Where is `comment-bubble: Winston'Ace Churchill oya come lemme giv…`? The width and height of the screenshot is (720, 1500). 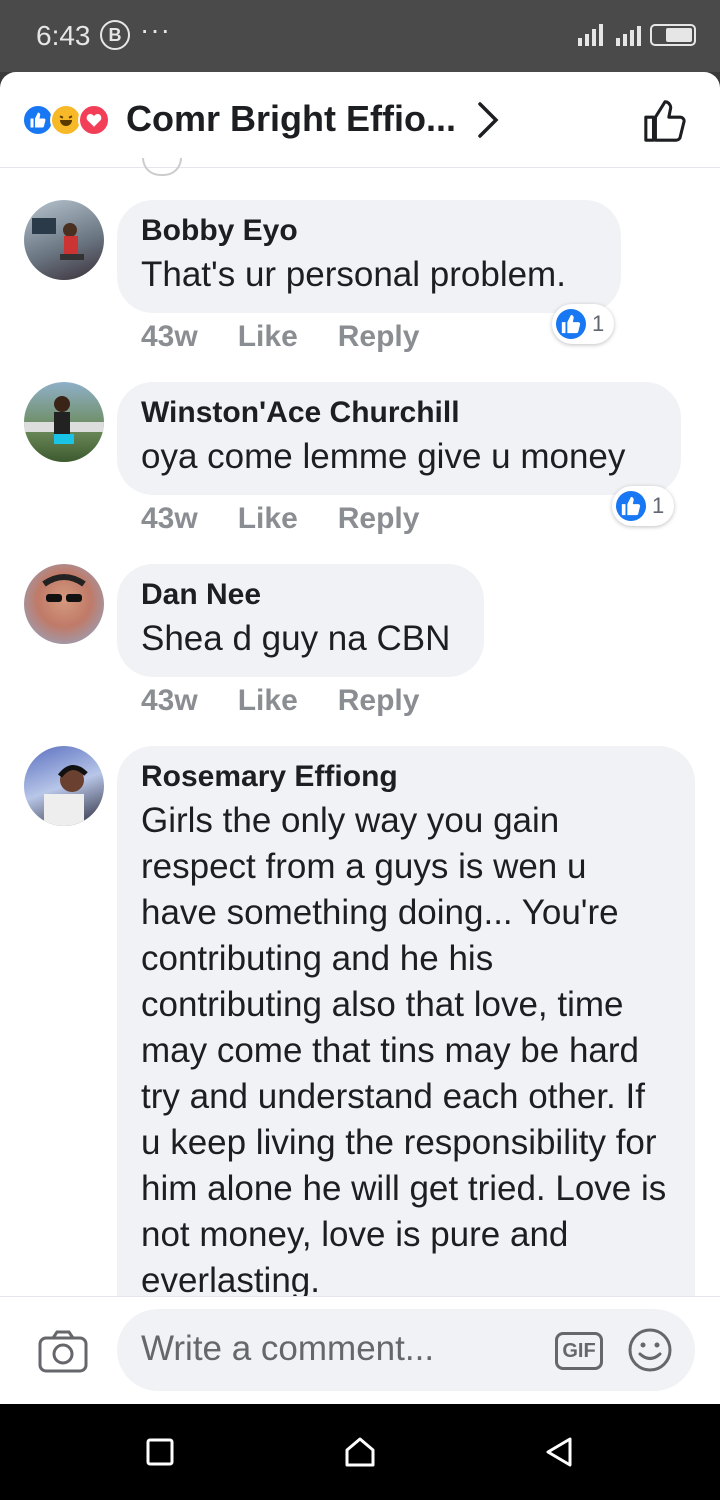
comment-bubble: Winston'Ace Churchill oya come lemme giv… is located at coordinates (399, 438).